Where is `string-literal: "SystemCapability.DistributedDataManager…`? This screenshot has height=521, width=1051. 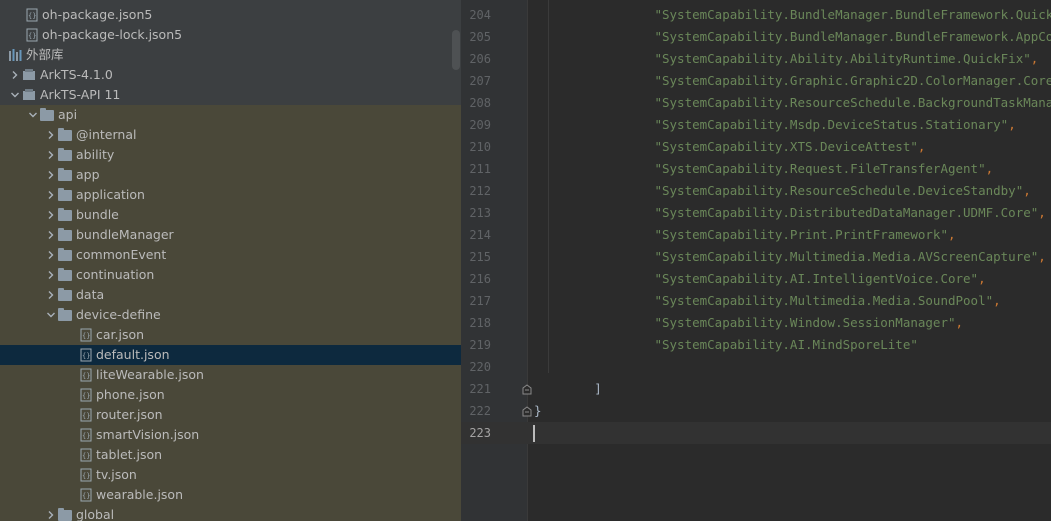 string-literal: "SystemCapability.DistributedDataManager… is located at coordinates (846, 212).